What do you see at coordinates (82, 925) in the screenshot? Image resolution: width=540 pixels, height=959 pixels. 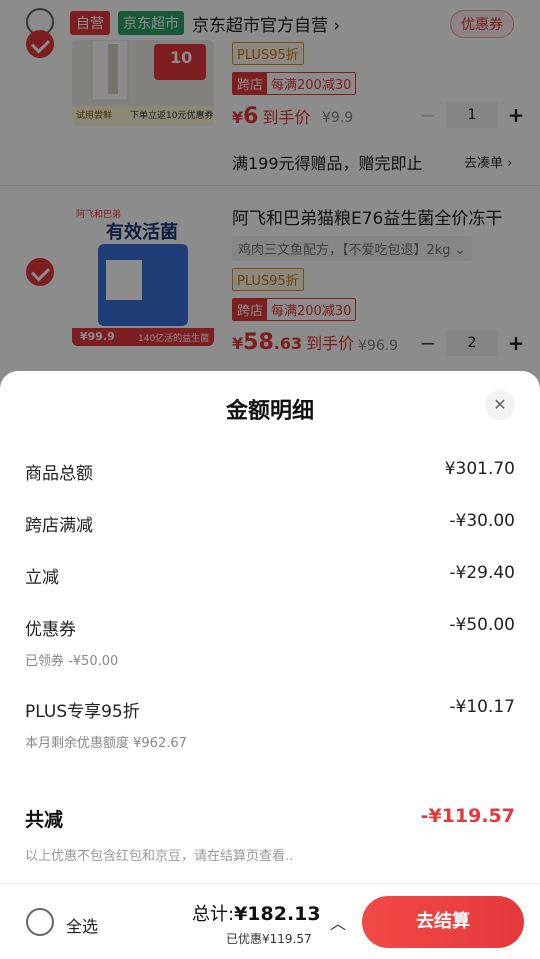 I see `select-all-label: 全选` at bounding box center [82, 925].